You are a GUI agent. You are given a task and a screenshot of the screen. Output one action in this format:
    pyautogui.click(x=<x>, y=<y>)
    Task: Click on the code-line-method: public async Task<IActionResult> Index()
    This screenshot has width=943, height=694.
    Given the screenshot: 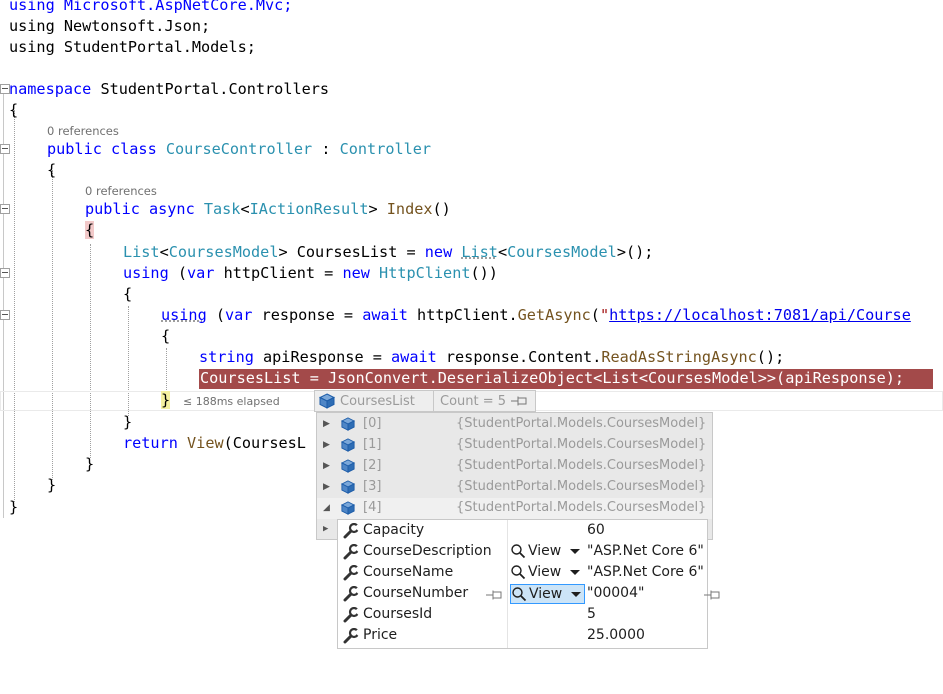 What is the action you would take?
    pyautogui.click(x=268, y=209)
    